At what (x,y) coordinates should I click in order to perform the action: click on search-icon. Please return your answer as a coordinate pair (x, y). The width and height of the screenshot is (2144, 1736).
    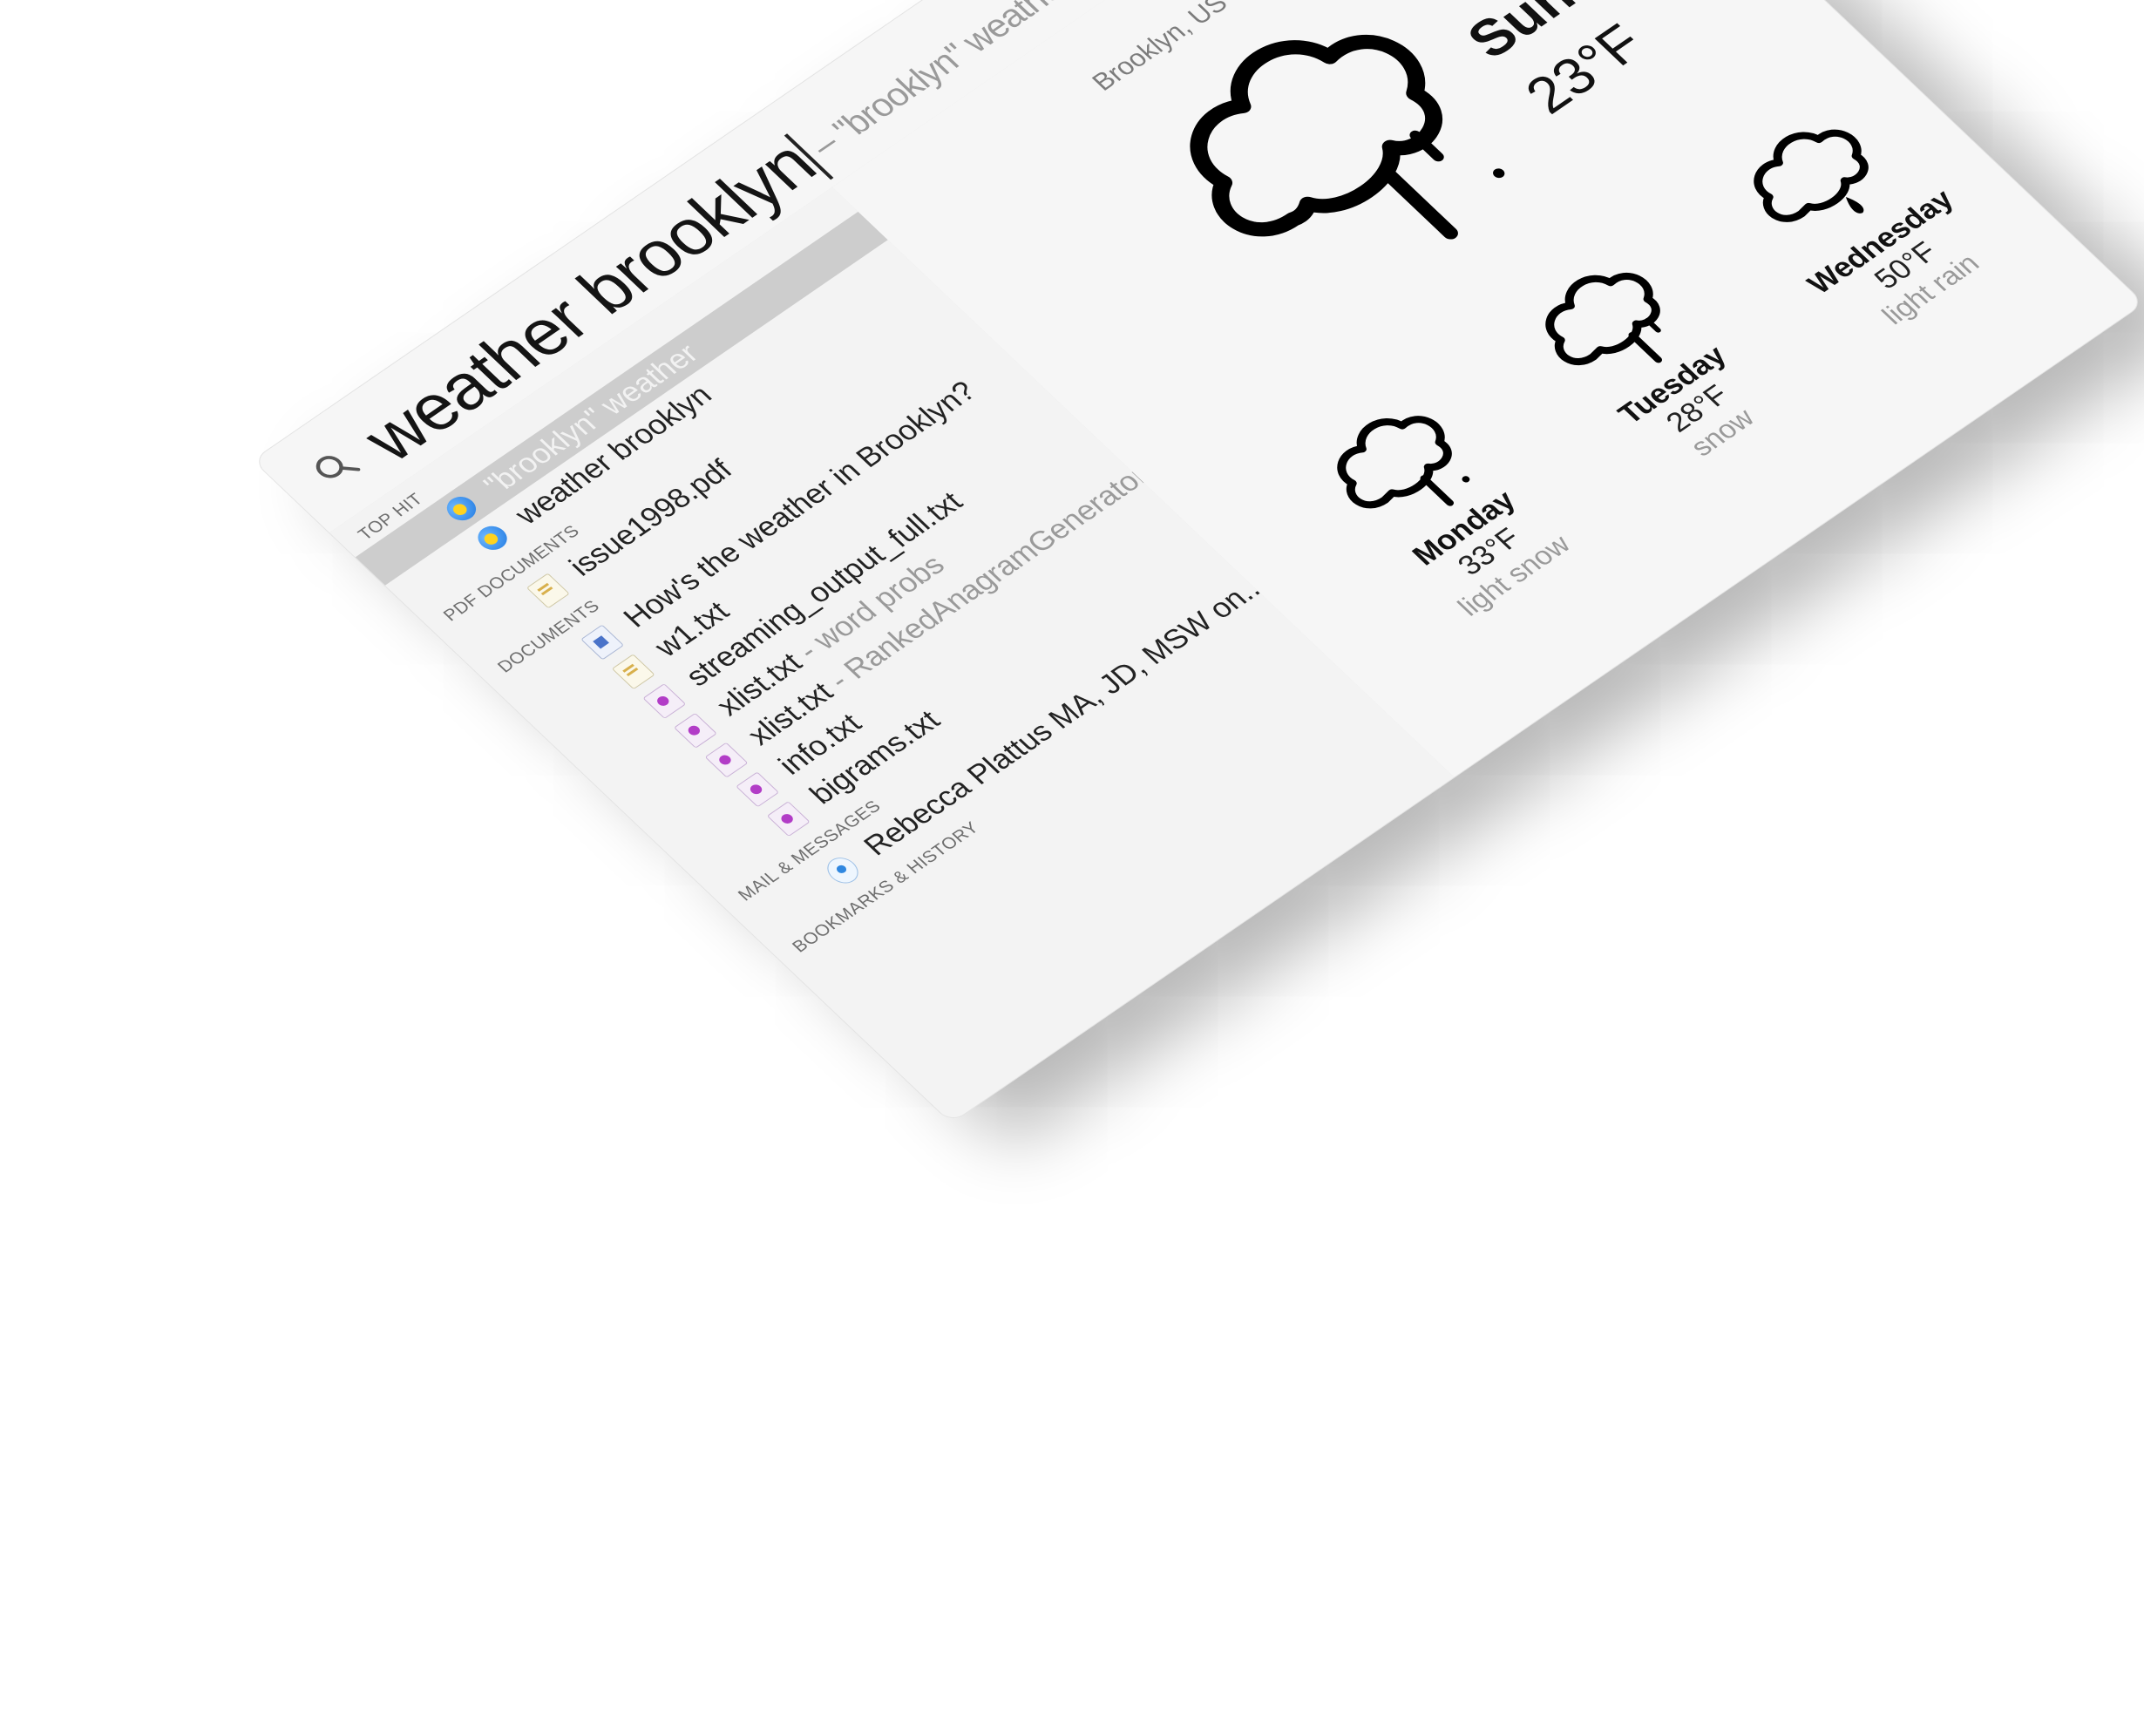
    Looking at the image, I should click on (338, 467).